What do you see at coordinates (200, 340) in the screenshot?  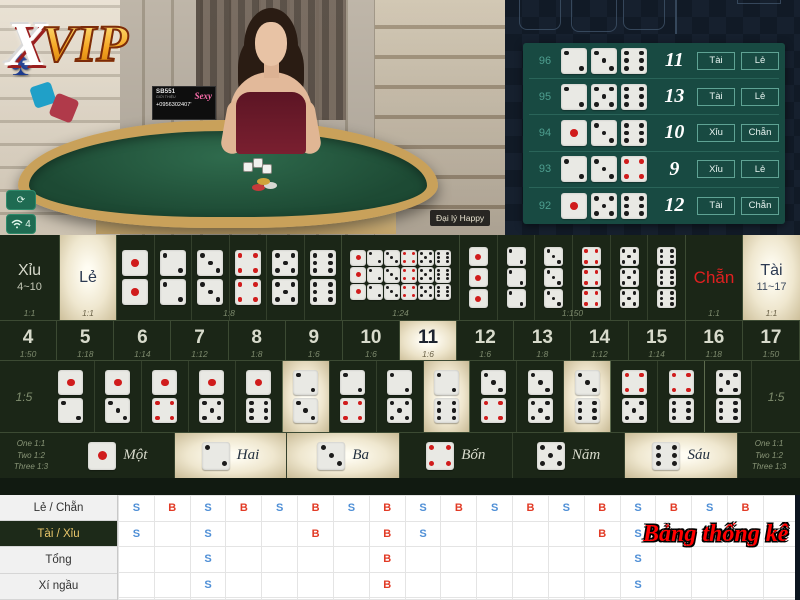 I see `bet-total-7: 7 1:12` at bounding box center [200, 340].